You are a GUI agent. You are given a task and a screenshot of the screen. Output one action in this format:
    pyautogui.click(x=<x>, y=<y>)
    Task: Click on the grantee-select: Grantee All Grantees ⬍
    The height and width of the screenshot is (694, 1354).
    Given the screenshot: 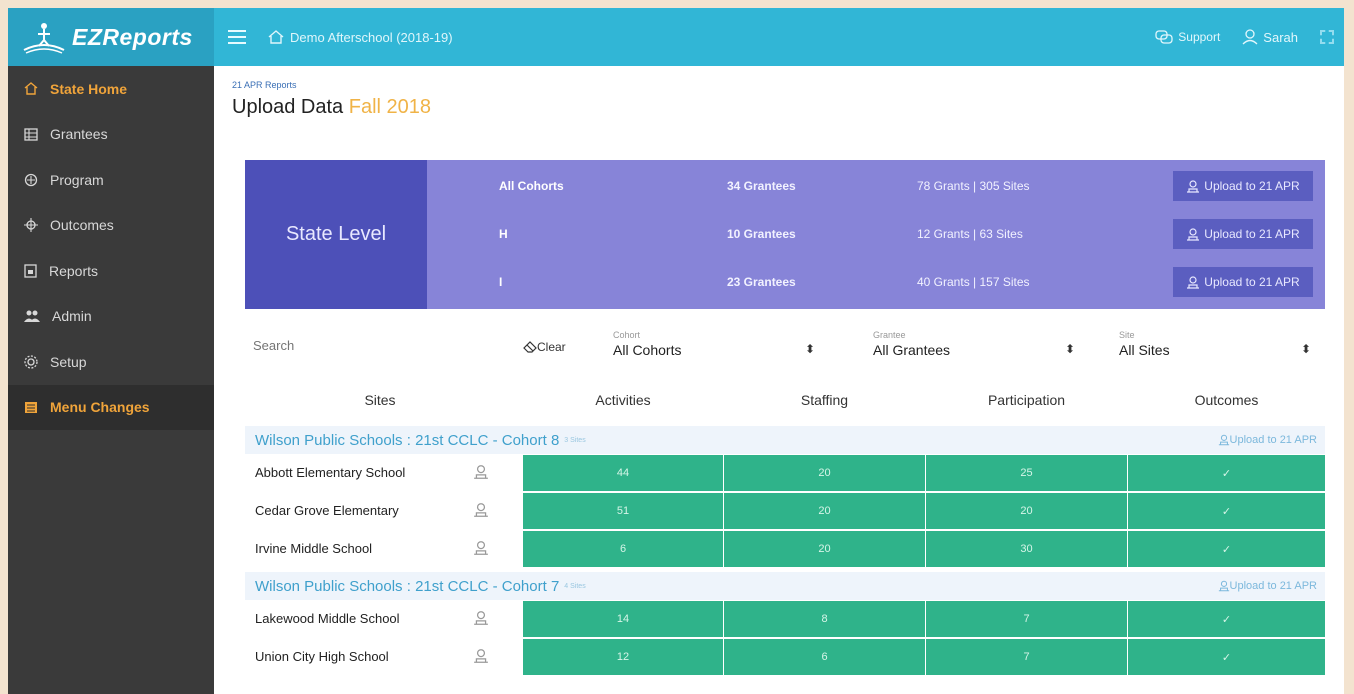 What is the action you would take?
    pyautogui.click(x=978, y=348)
    